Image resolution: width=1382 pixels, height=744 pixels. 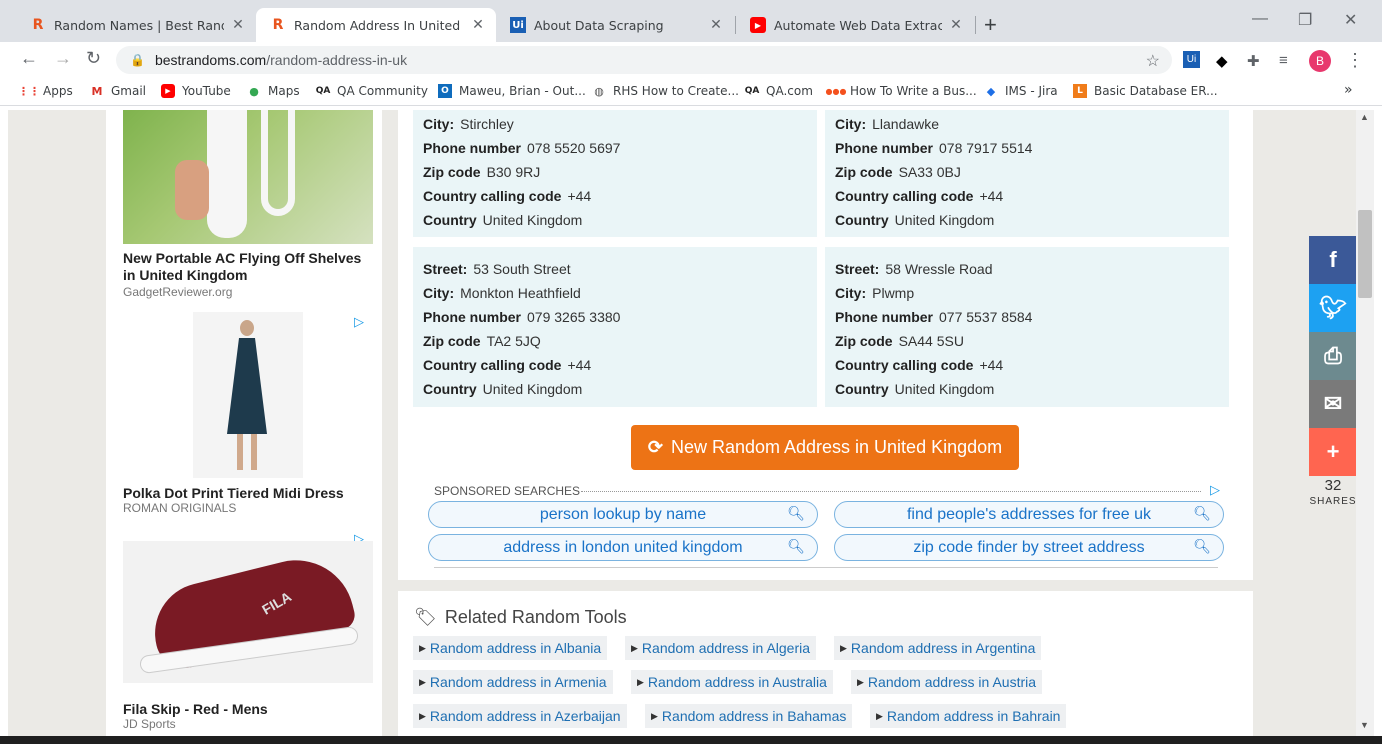 What do you see at coordinates (1333, 260) in the screenshot?
I see `facebook-share-button: f` at bounding box center [1333, 260].